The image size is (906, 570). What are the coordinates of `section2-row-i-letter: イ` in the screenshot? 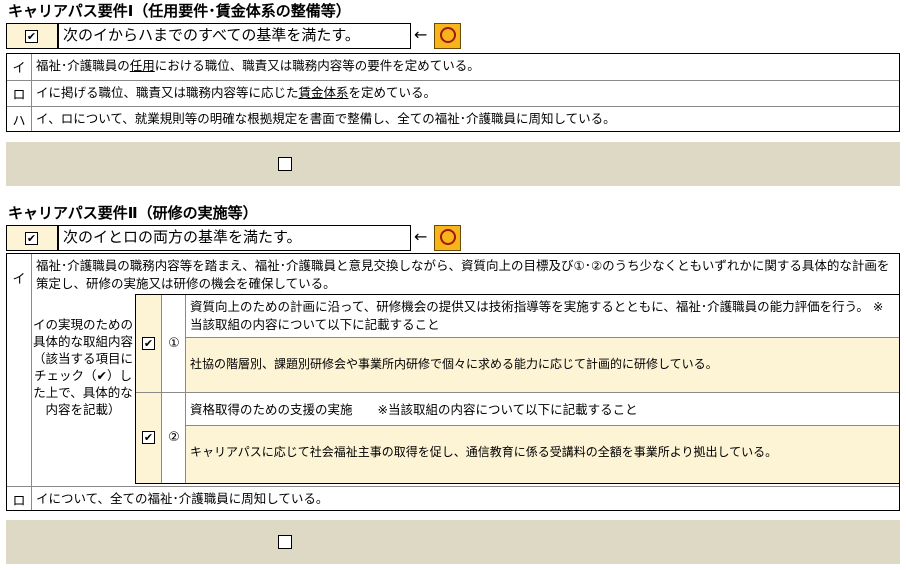 It's located at (19, 279).